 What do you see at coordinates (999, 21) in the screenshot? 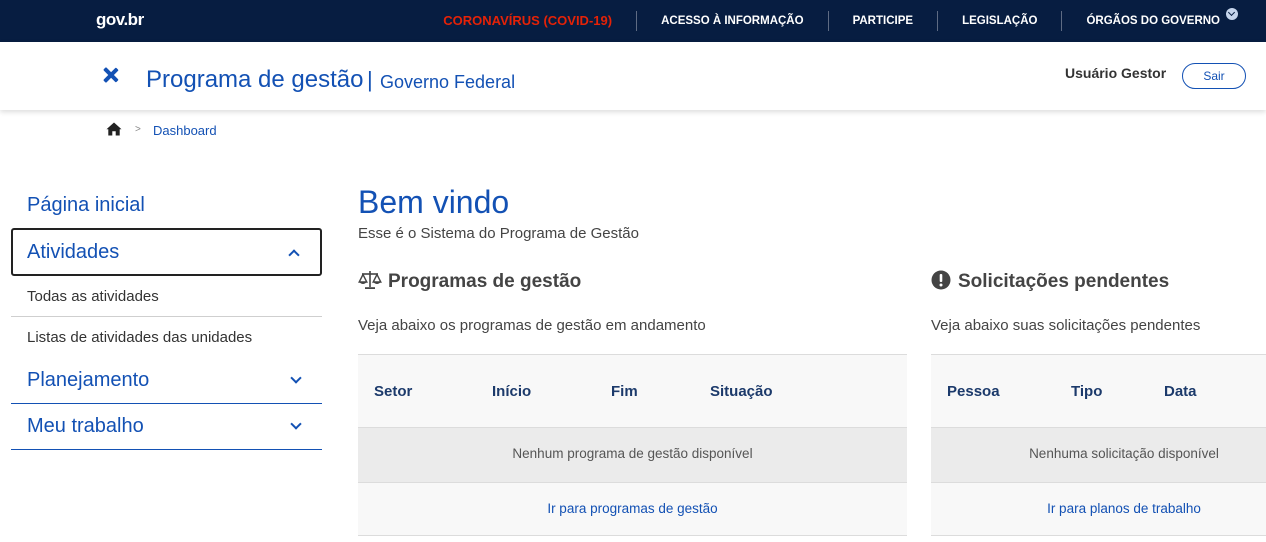
I see `topnav-link-legislacao: LEGISLAÇÃO` at bounding box center [999, 21].